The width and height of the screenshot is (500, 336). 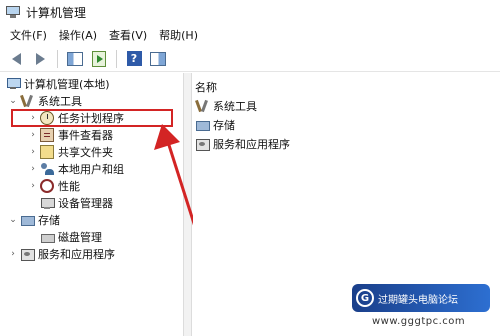 What do you see at coordinates (250, 59) in the screenshot?
I see `toolbar: ?` at bounding box center [250, 59].